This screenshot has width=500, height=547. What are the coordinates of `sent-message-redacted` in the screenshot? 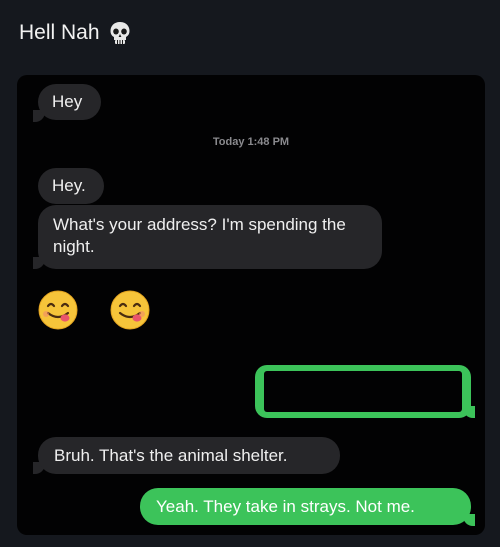 It's located at (363, 391).